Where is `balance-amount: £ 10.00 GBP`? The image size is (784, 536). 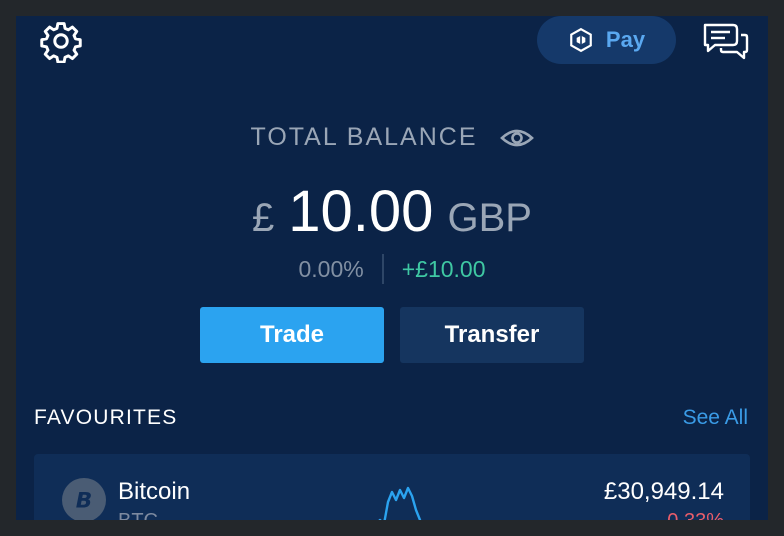 balance-amount: £ 10.00 GBP is located at coordinates (392, 211).